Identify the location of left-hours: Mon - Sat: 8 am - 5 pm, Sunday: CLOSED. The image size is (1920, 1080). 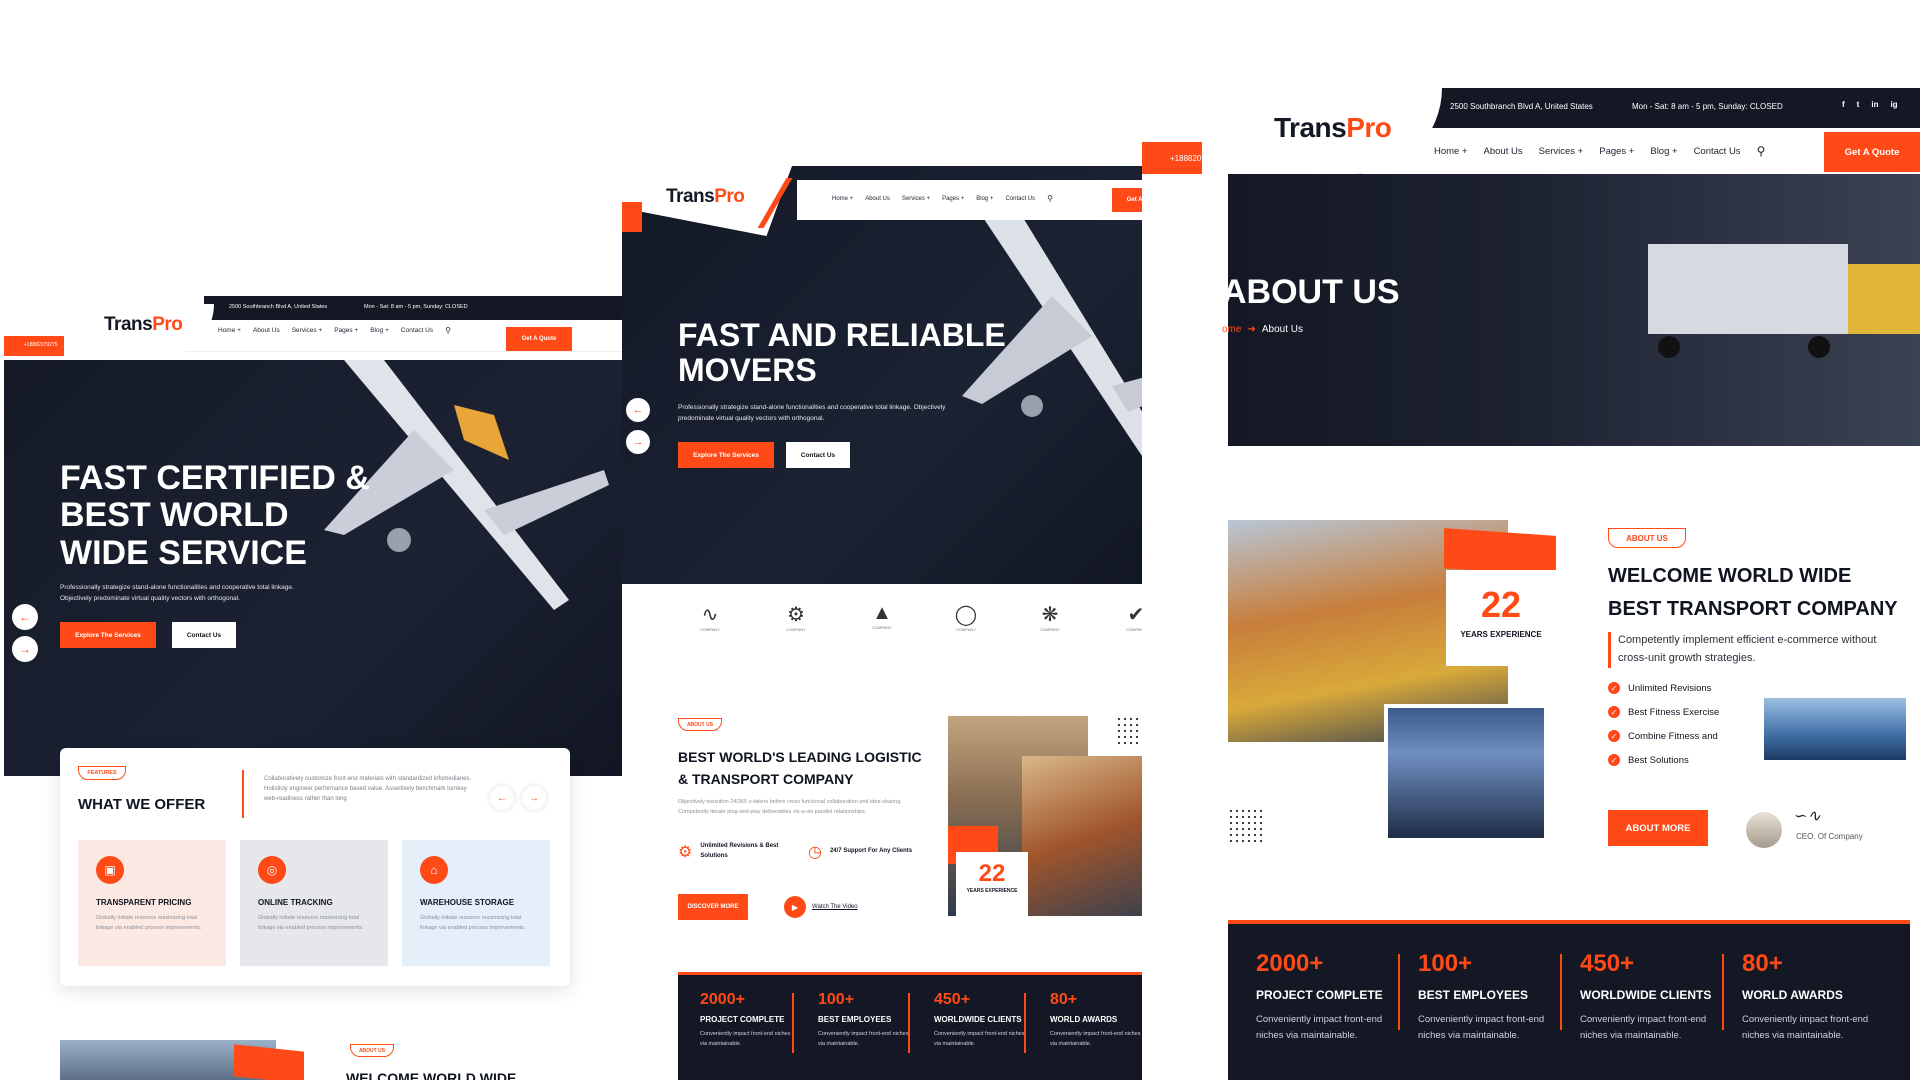
(416, 307).